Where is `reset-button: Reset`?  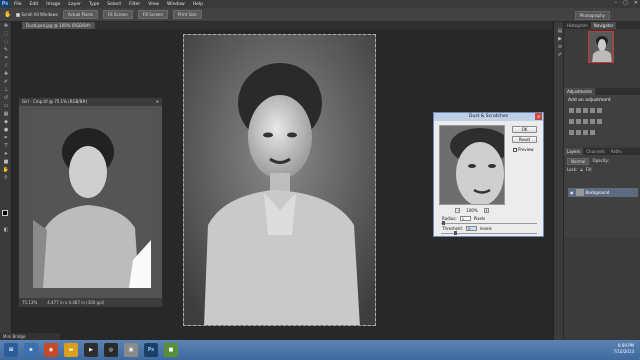
reset-button: Reset is located at coordinates (524, 139).